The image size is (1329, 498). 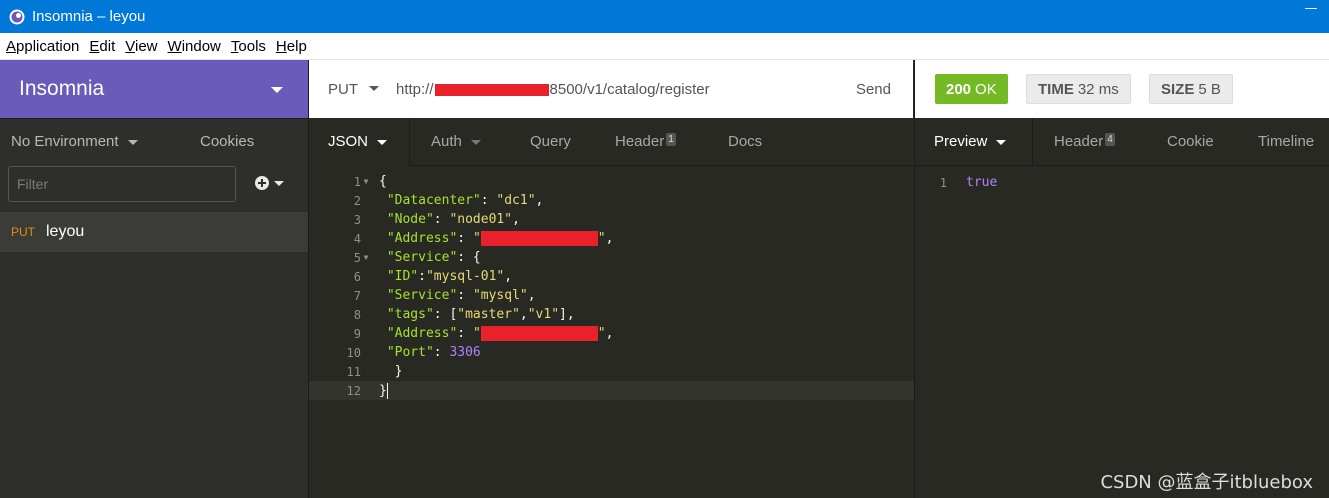 What do you see at coordinates (415, 89) in the screenshot?
I see `url-prefix: http://` at bounding box center [415, 89].